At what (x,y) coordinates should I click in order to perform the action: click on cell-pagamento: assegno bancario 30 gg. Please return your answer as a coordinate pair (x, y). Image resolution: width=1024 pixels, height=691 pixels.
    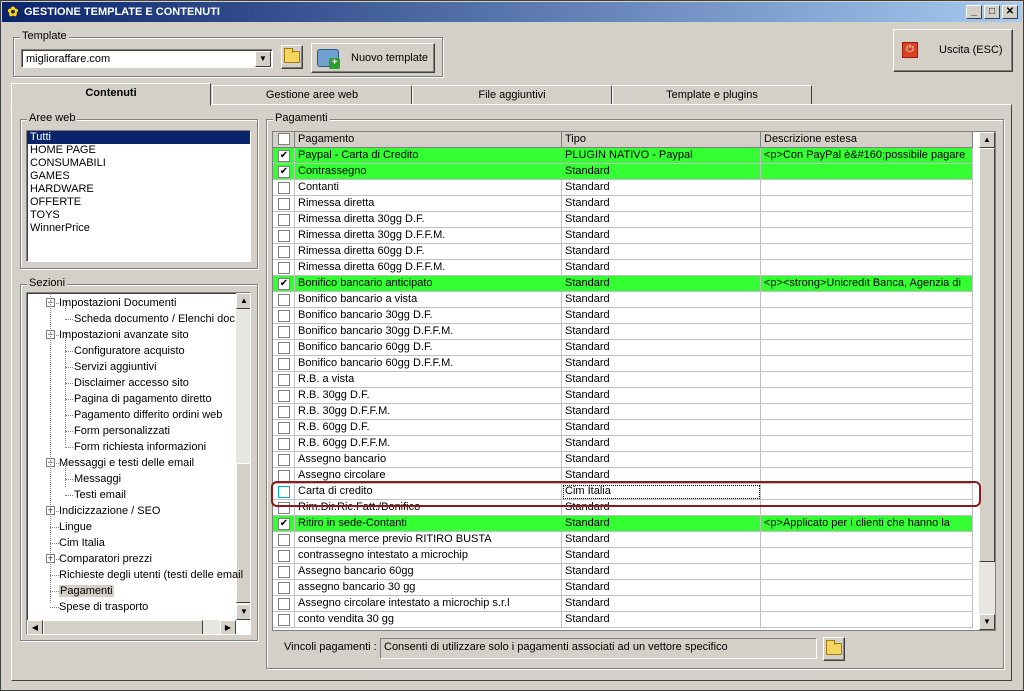
    Looking at the image, I should click on (428, 588).